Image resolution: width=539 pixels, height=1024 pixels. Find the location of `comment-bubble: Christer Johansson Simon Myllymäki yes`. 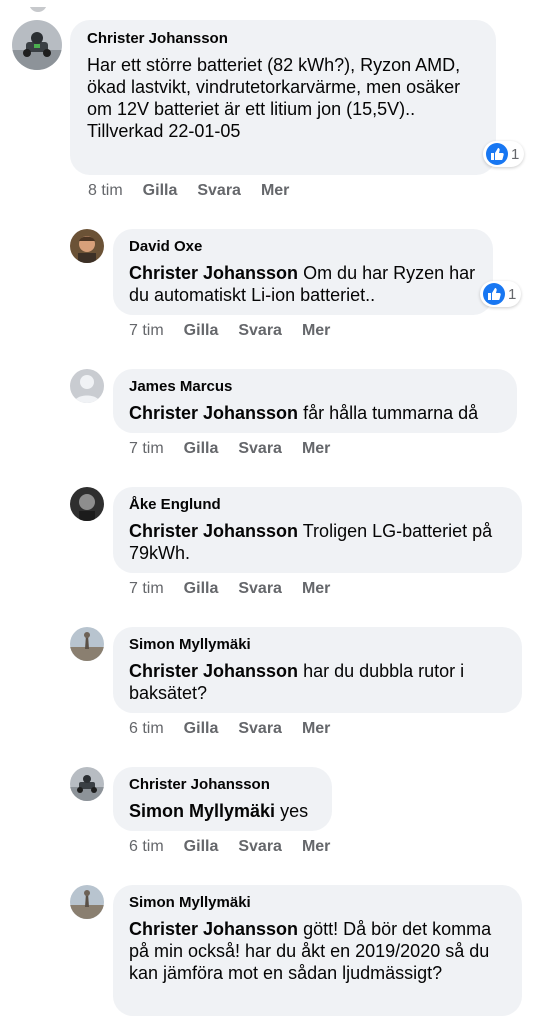

comment-bubble: Christer Johansson Simon Myllymäki yes is located at coordinates (222, 799).